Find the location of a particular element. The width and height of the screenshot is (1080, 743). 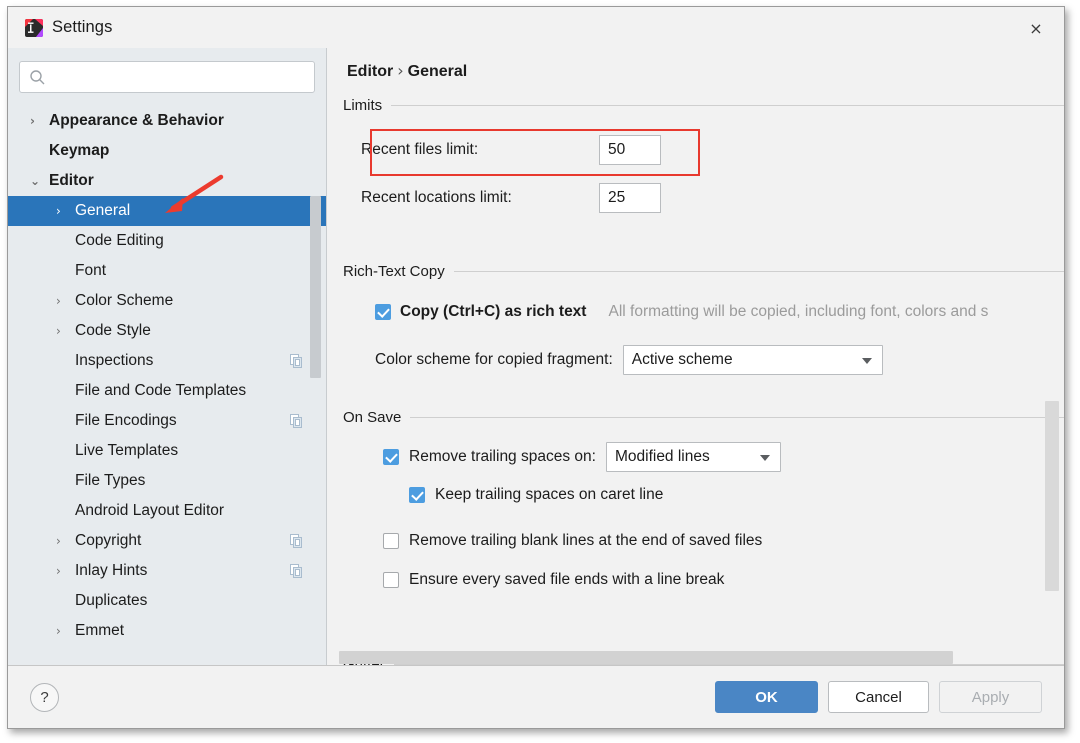

sidebar-item-duplicates: Duplicates is located at coordinates (167, 601).